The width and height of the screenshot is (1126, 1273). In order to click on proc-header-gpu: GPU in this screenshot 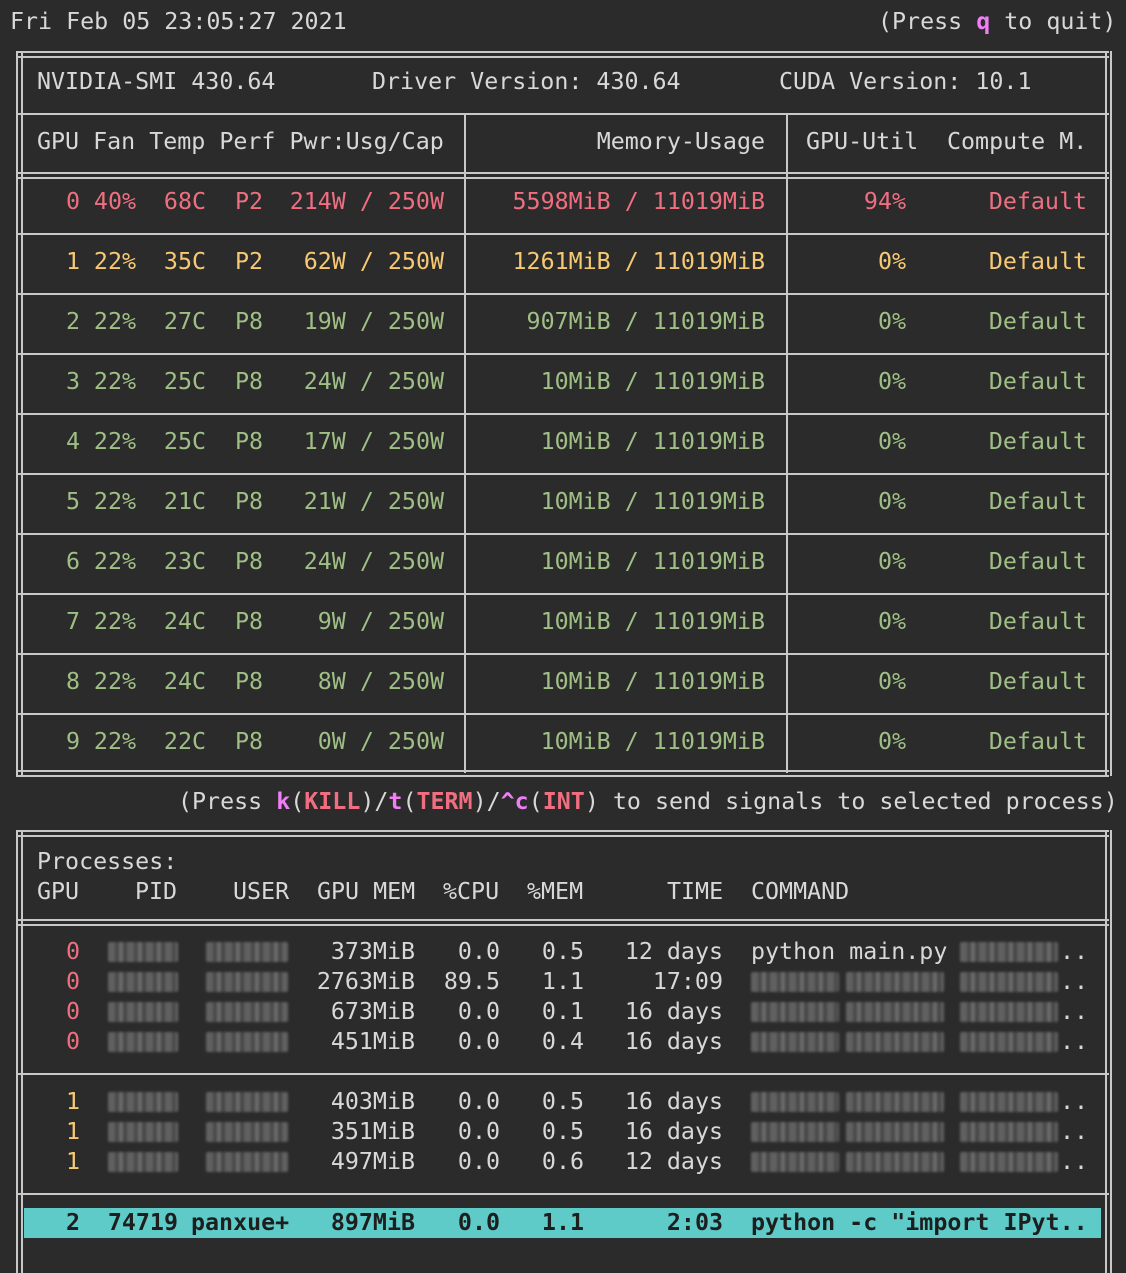, I will do `click(58, 891)`.